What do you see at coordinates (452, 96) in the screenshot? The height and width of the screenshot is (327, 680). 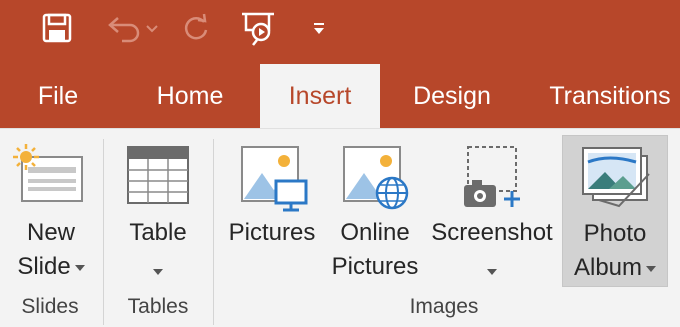 I see `tab-design: Design` at bounding box center [452, 96].